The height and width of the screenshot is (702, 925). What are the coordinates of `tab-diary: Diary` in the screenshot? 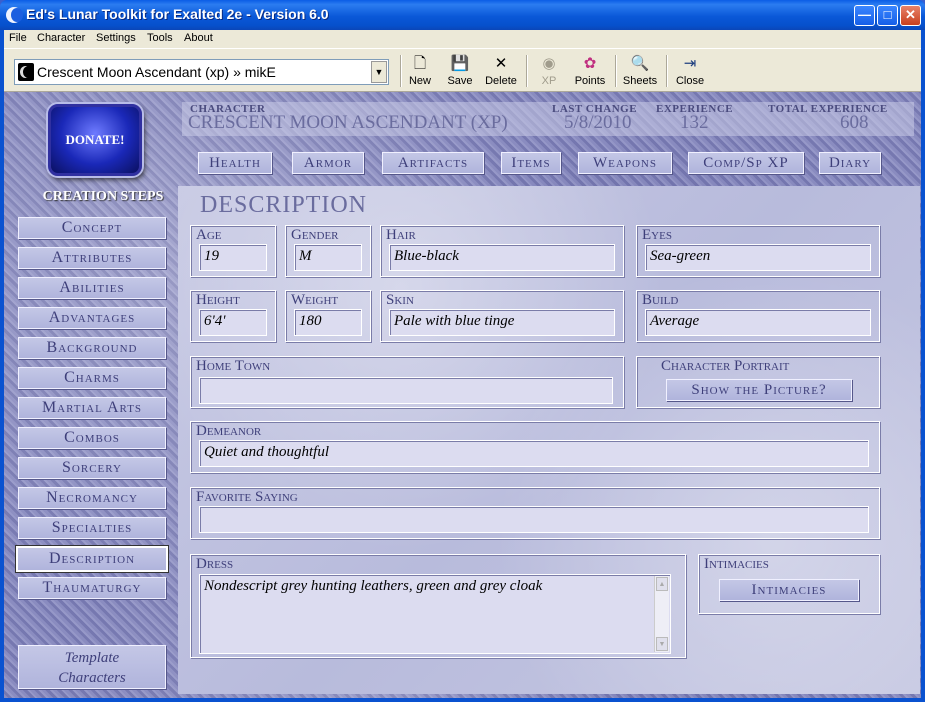 It's located at (850, 163).